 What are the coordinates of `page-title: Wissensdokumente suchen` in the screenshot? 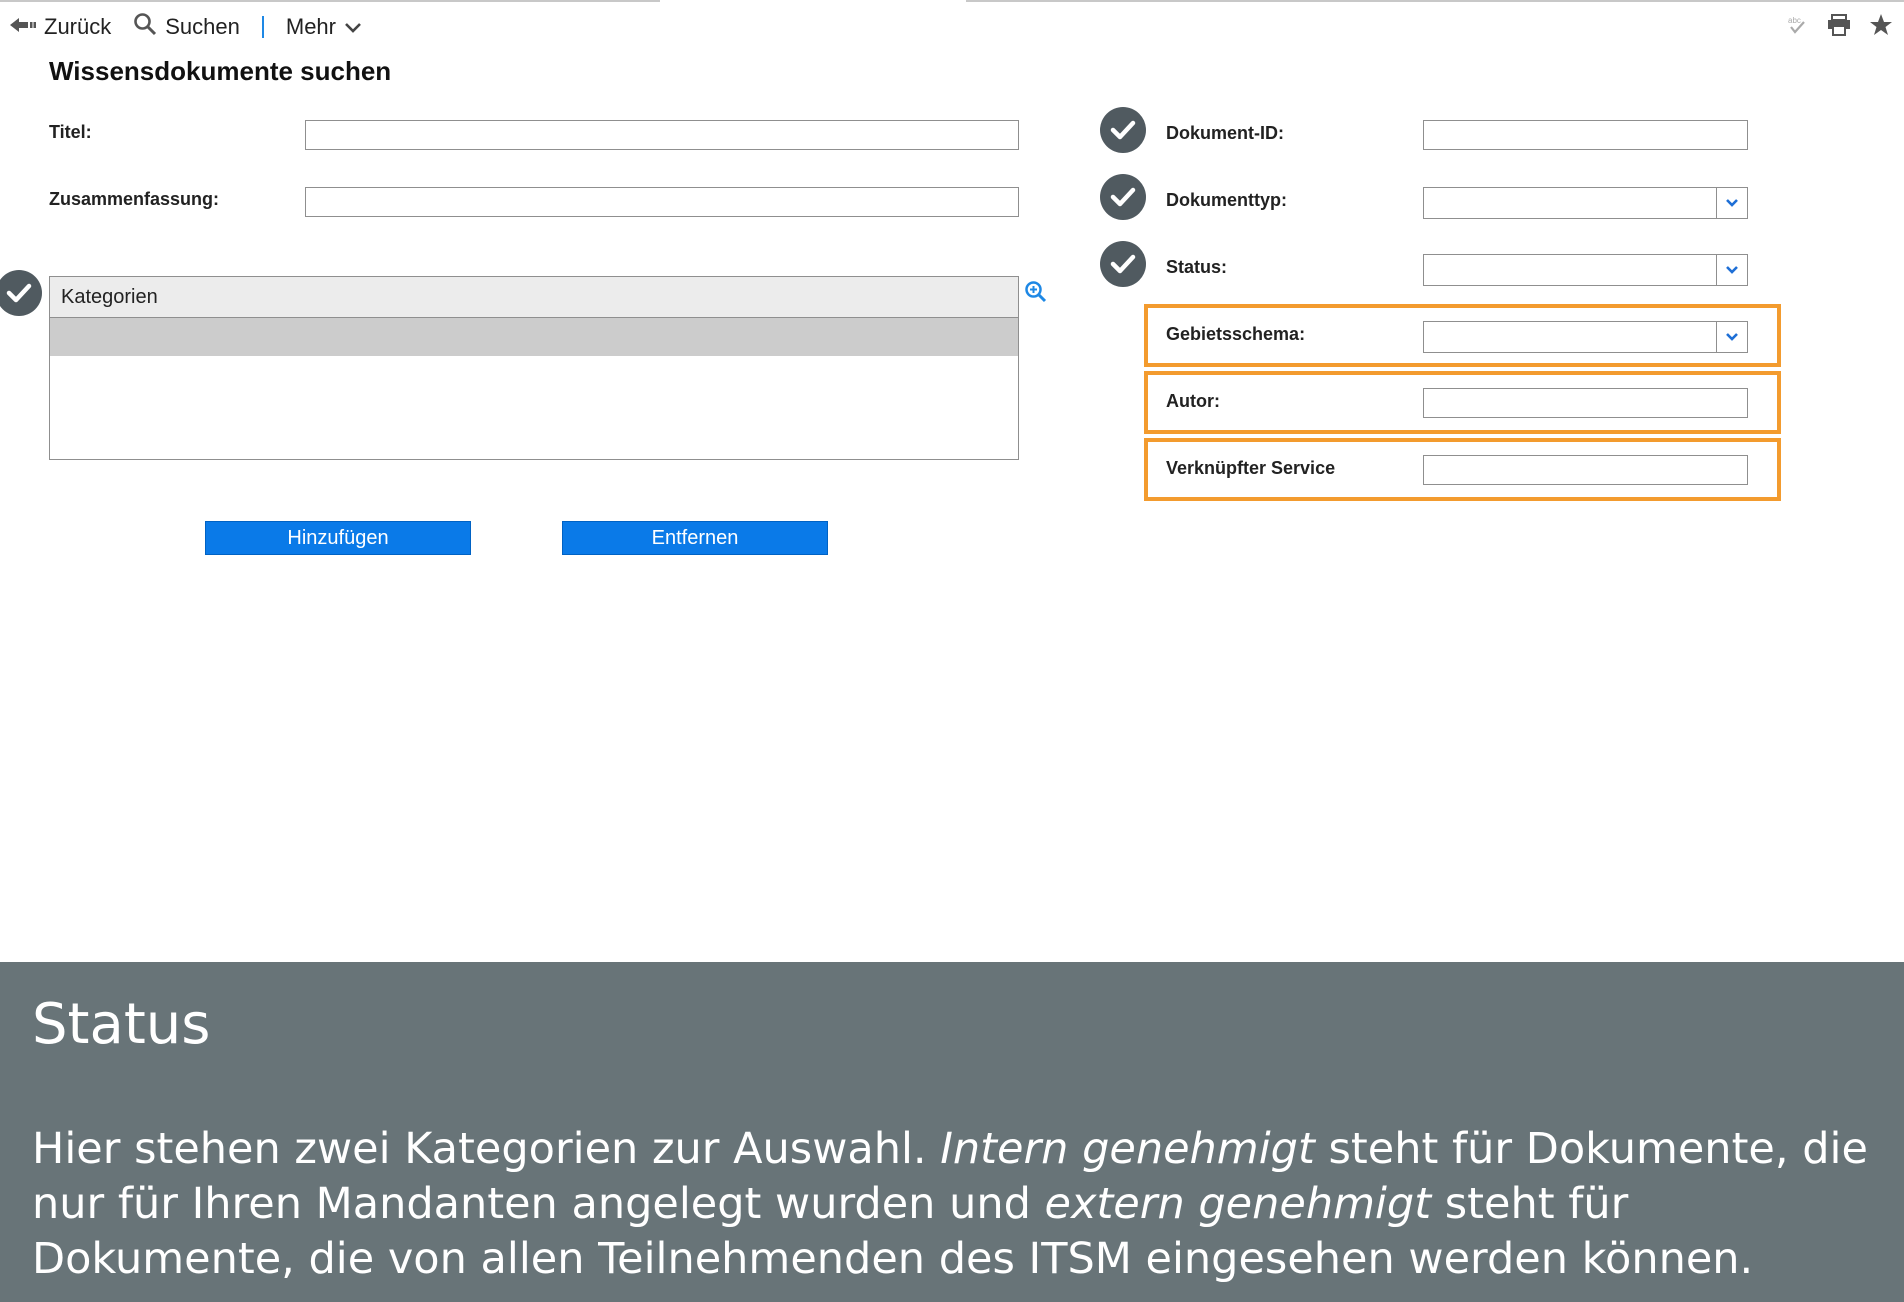 It's located at (220, 71).